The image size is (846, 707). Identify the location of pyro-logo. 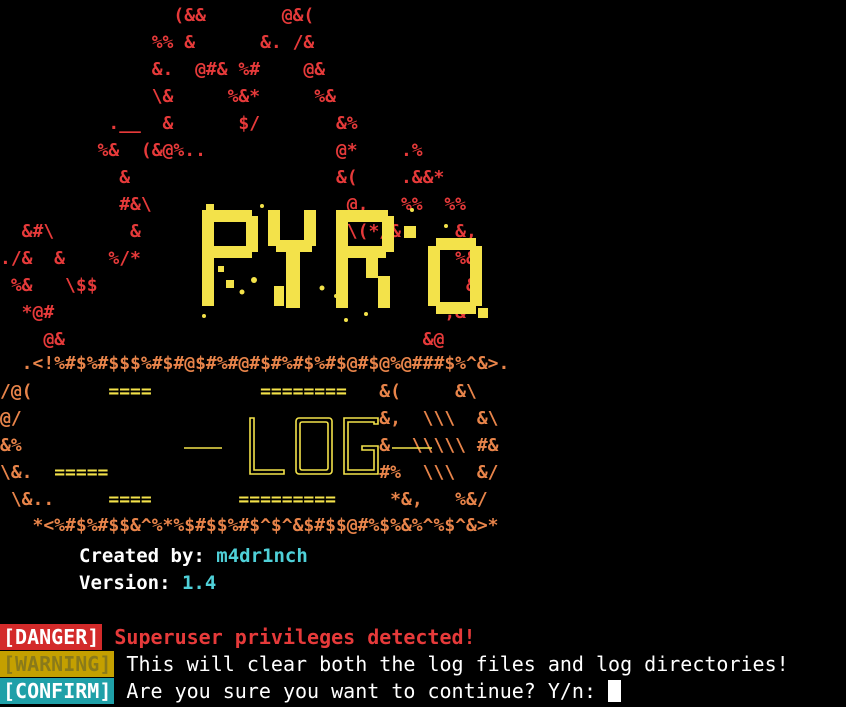
(345, 263).